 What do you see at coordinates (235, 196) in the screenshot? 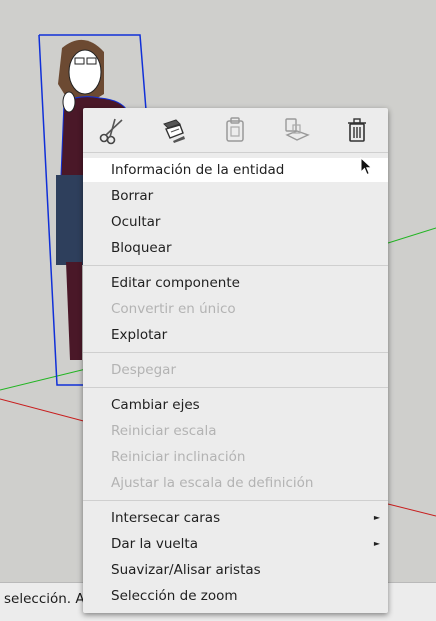
I see `menu-item-erase: Borrar` at bounding box center [235, 196].